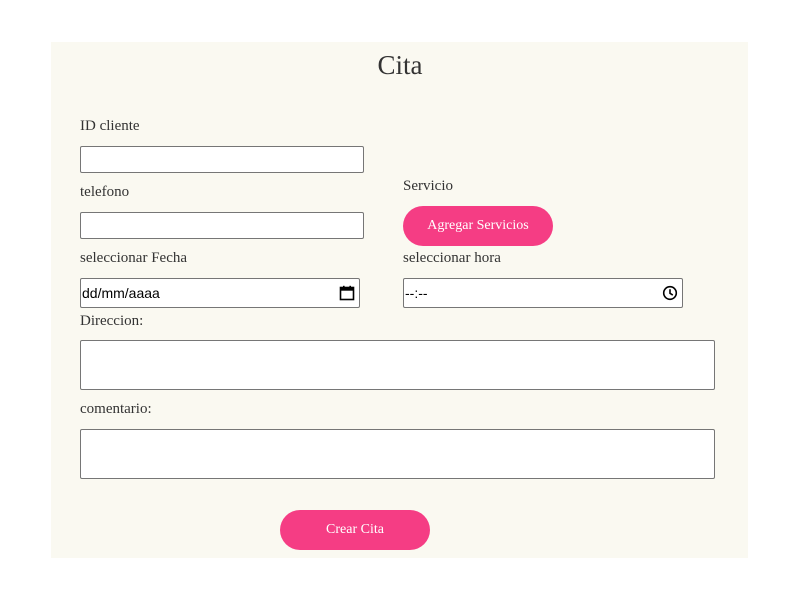  What do you see at coordinates (397, 454) in the screenshot?
I see `comentario-textarea` at bounding box center [397, 454].